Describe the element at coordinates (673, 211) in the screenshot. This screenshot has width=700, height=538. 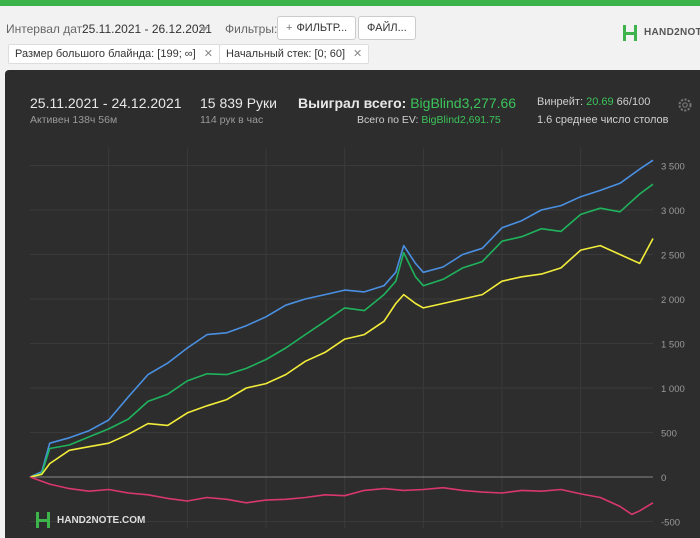
I see `y-tick-label: 3 000` at that location.